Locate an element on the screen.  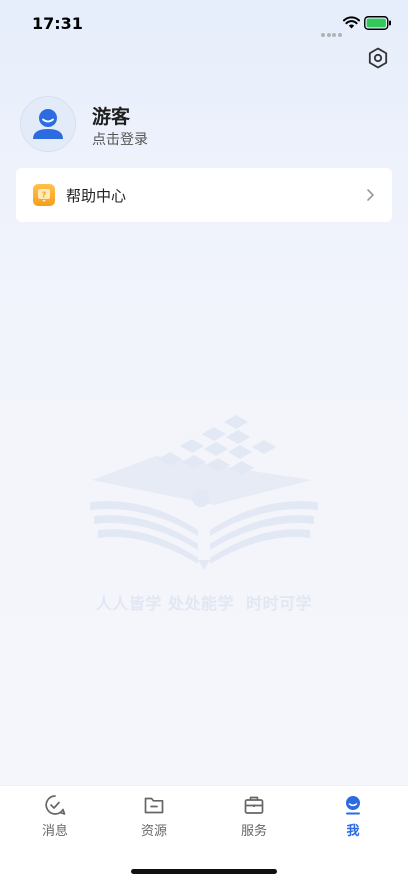
tab-me: 我 is located at coordinates (353, 819).